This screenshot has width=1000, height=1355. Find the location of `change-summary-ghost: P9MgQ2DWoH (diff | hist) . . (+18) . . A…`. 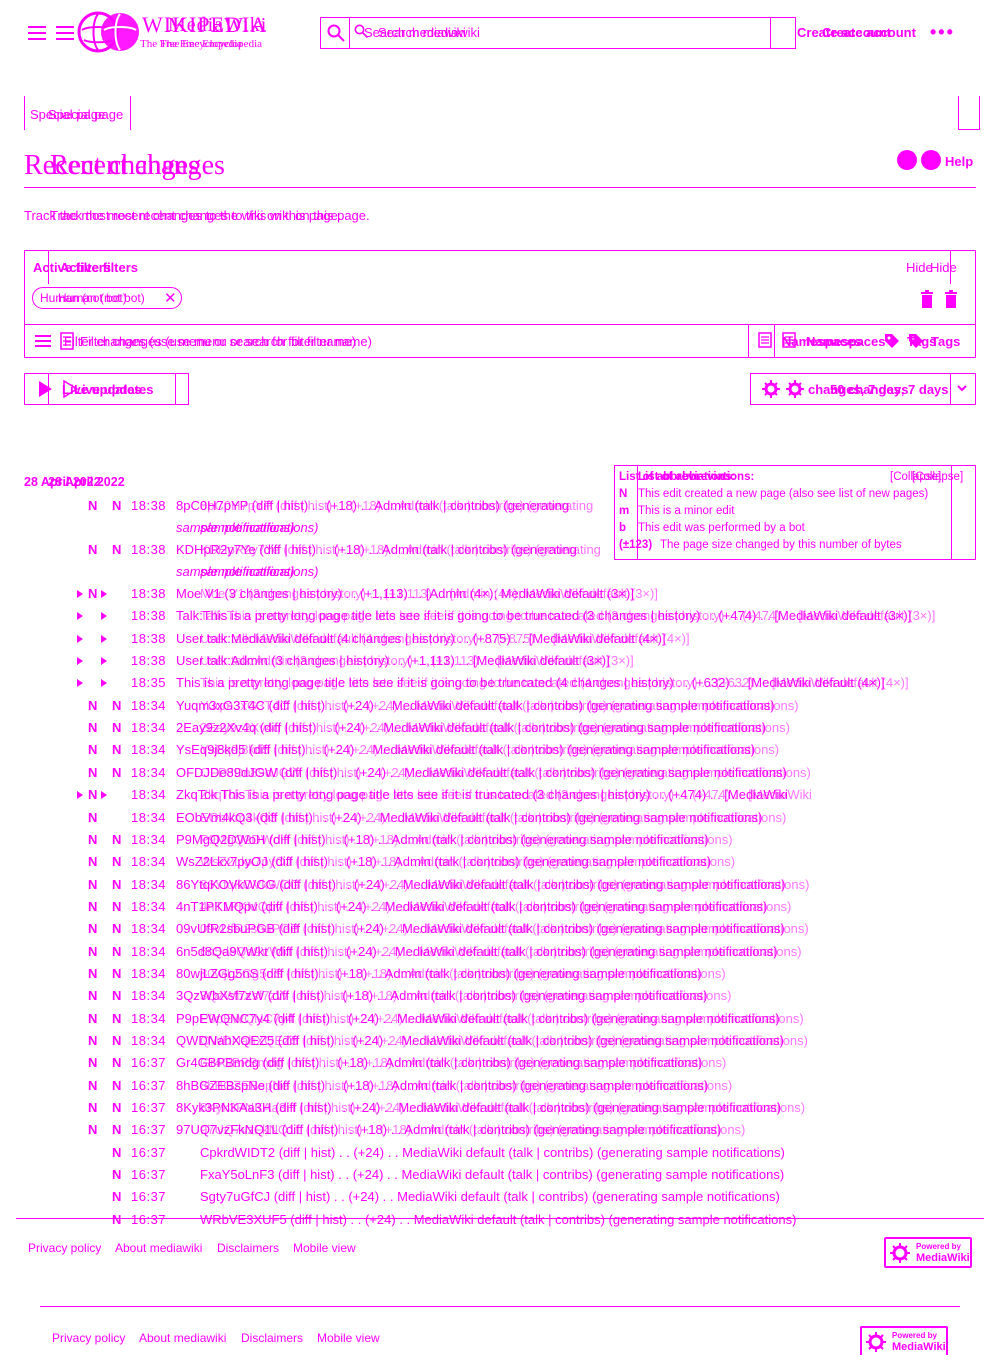

change-summary-ghost: P9MgQ2DWoH (diff | hist) . . (+18) . . A… is located at coordinates (466, 839).